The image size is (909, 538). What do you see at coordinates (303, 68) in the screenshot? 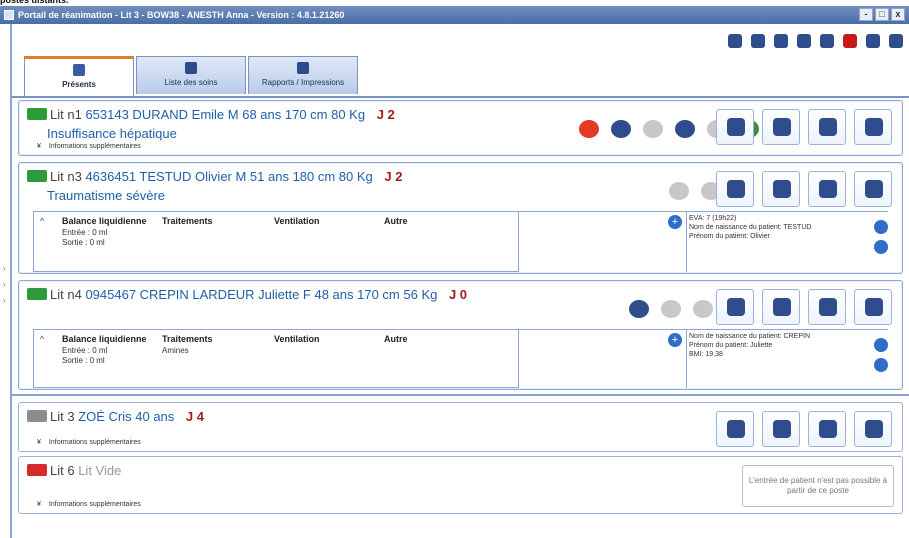
I see `printer-icon` at bounding box center [303, 68].